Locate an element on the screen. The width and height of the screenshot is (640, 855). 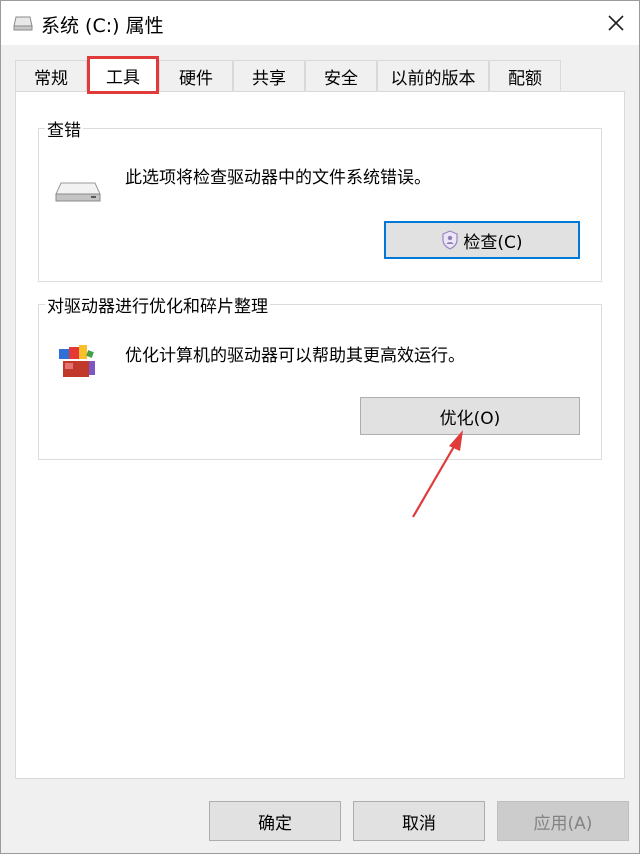
tab-tools: 工具 is located at coordinates (123, 74).